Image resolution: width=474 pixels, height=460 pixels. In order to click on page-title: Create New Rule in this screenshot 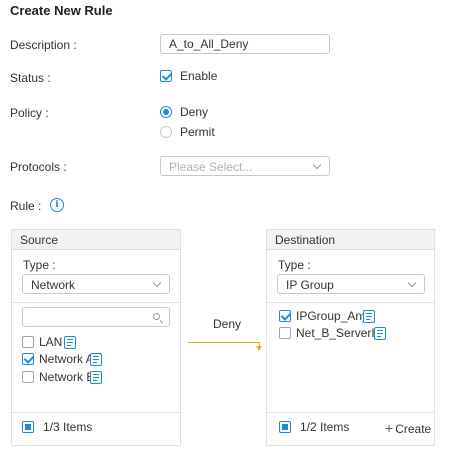, I will do `click(61, 10)`.